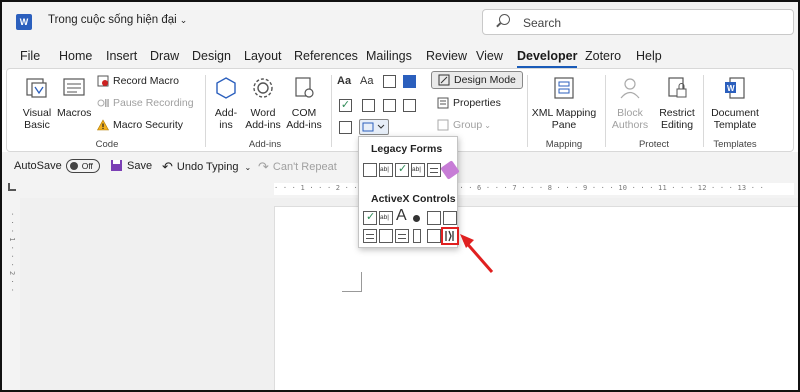 The image size is (800, 392). Describe the element at coordinates (386, 218) in the screenshot. I see `activex-text-box-icon` at that location.